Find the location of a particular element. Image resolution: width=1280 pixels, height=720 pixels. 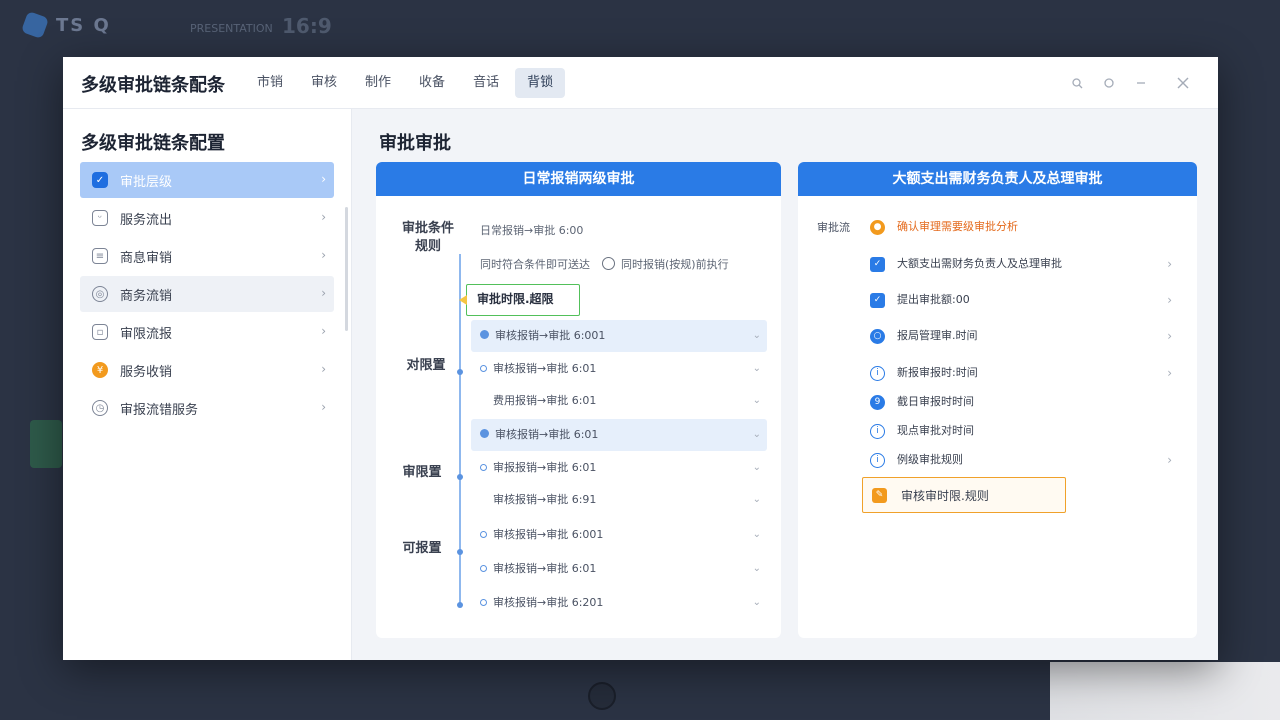

edit-icon: ✎ is located at coordinates (879, 495).